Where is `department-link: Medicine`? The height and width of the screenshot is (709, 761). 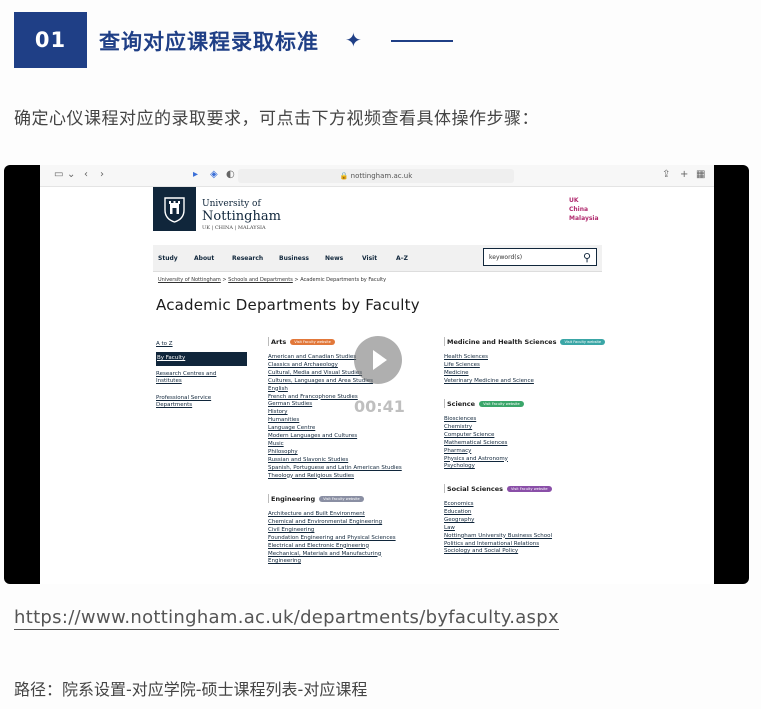
department-link: Medicine is located at coordinates (456, 372).